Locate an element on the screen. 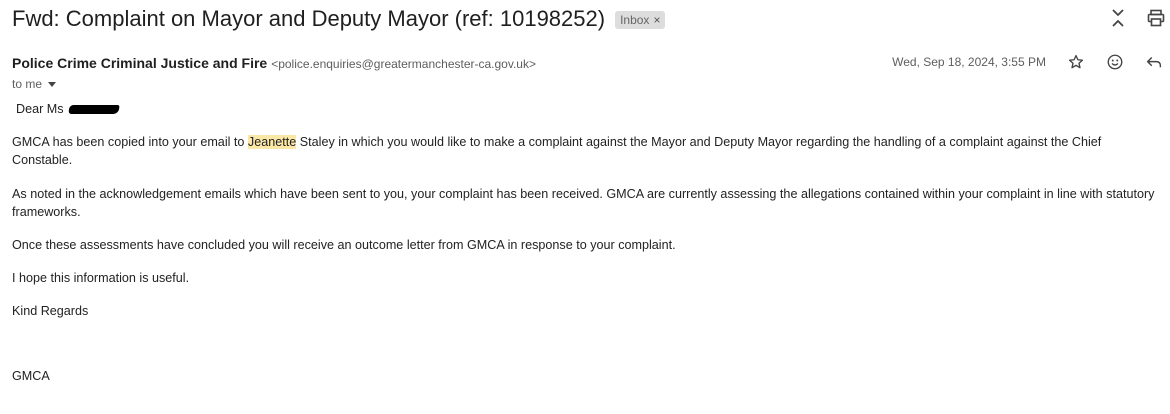 This screenshot has width=1170, height=414. p1-text-start: GMCA has been copied into your email to is located at coordinates (130, 142).